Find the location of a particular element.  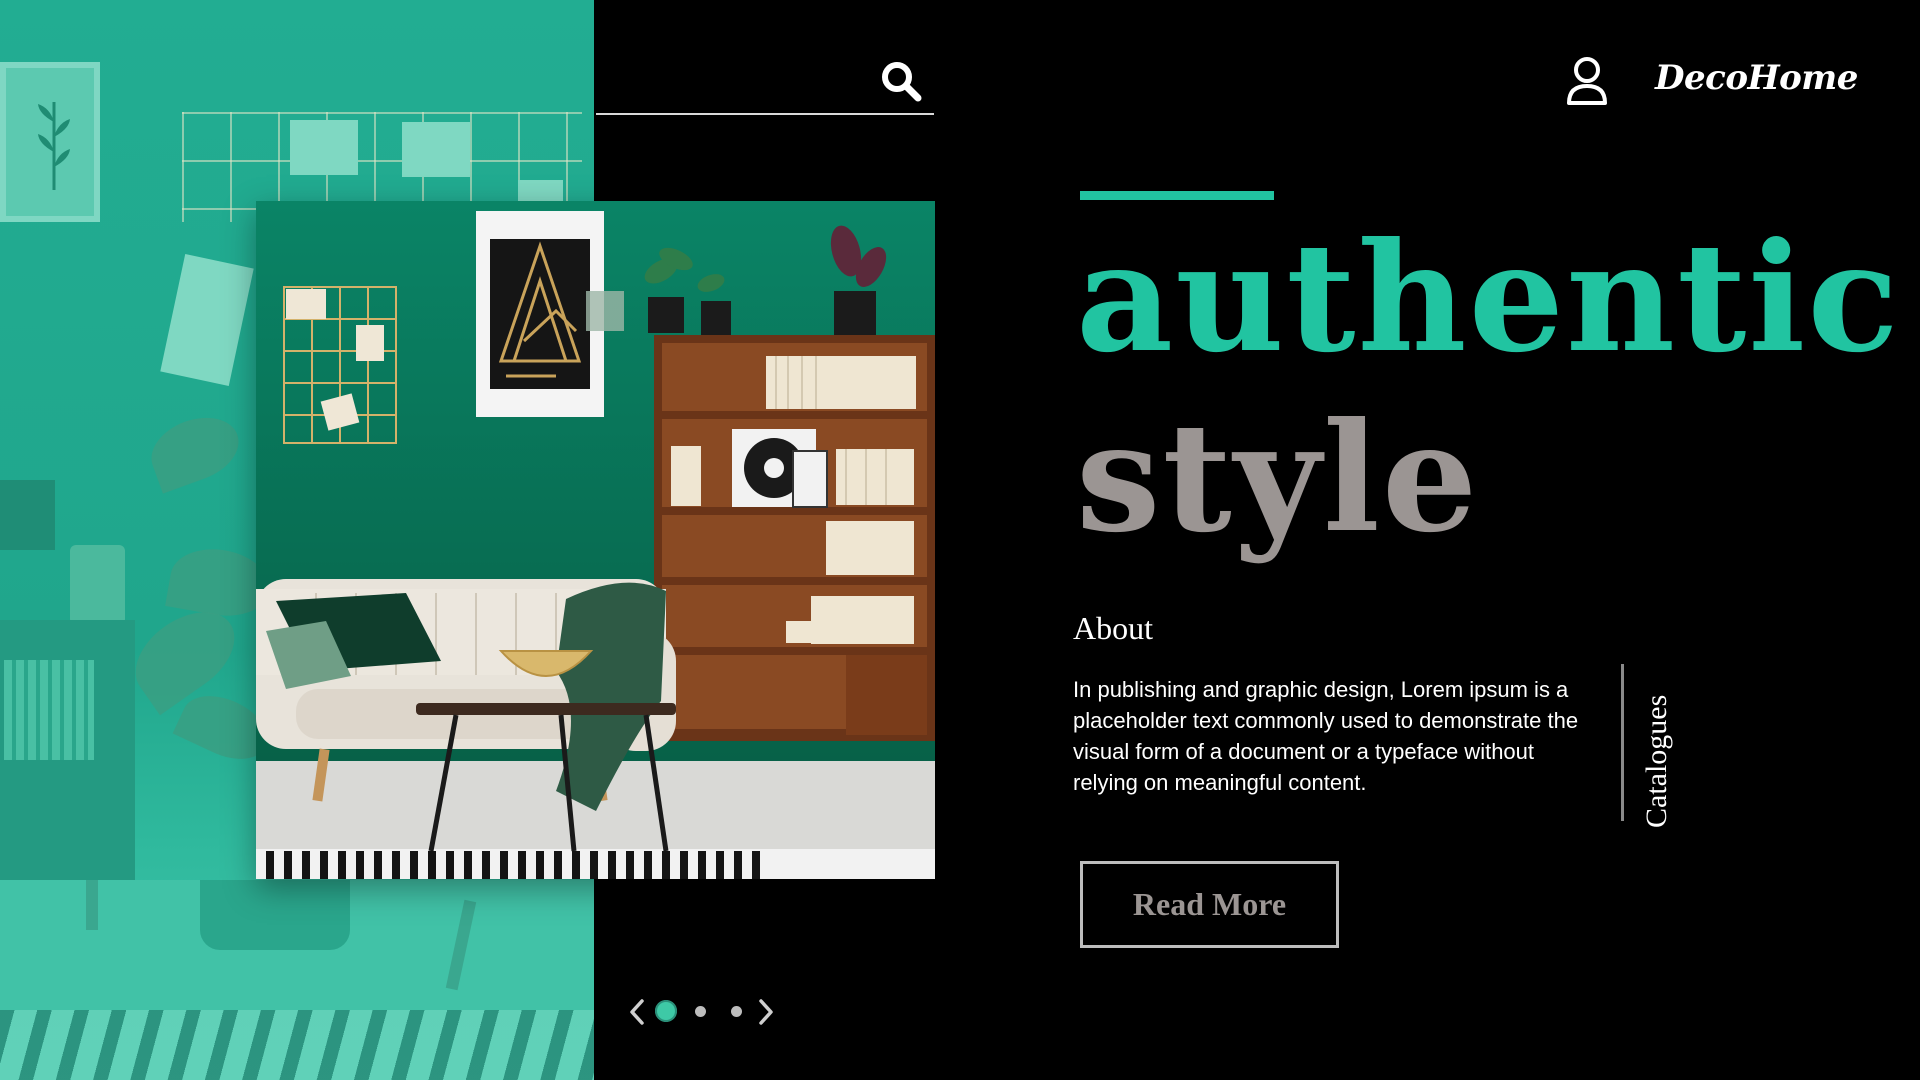

cabinet-leg is located at coordinates (92, 905).